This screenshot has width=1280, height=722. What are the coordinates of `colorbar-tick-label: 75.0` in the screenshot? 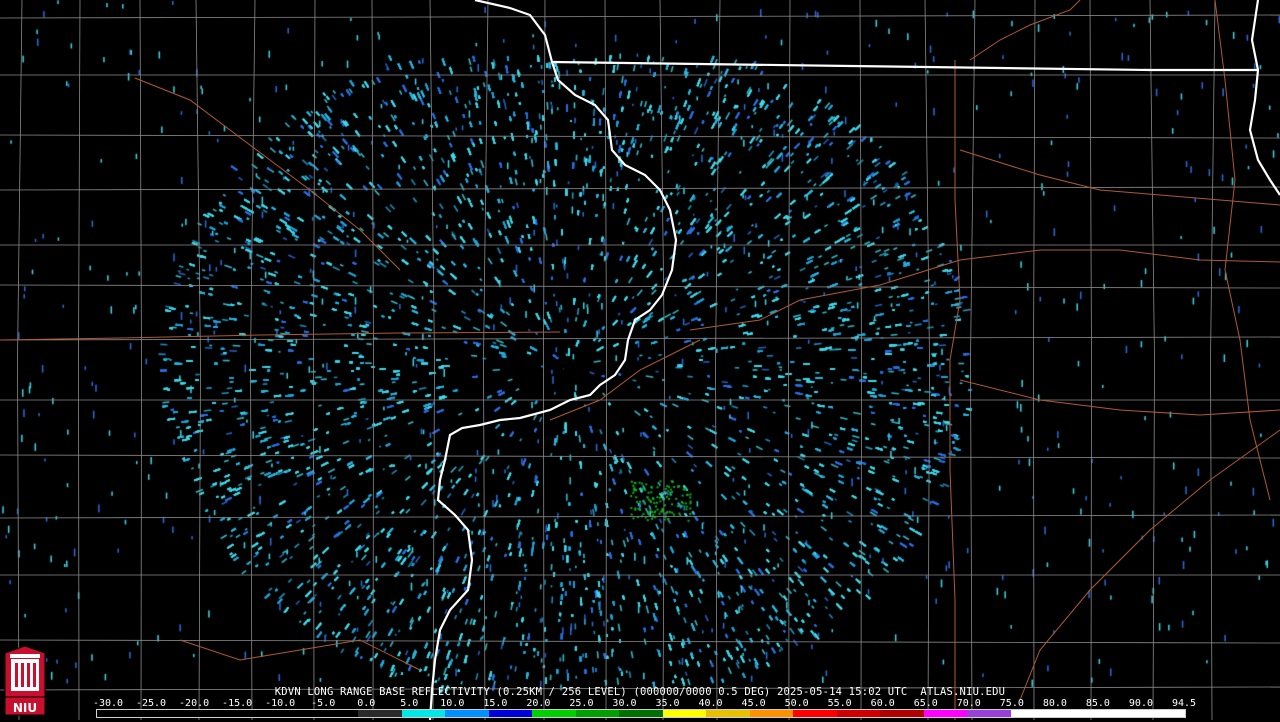 It's located at (1011, 703).